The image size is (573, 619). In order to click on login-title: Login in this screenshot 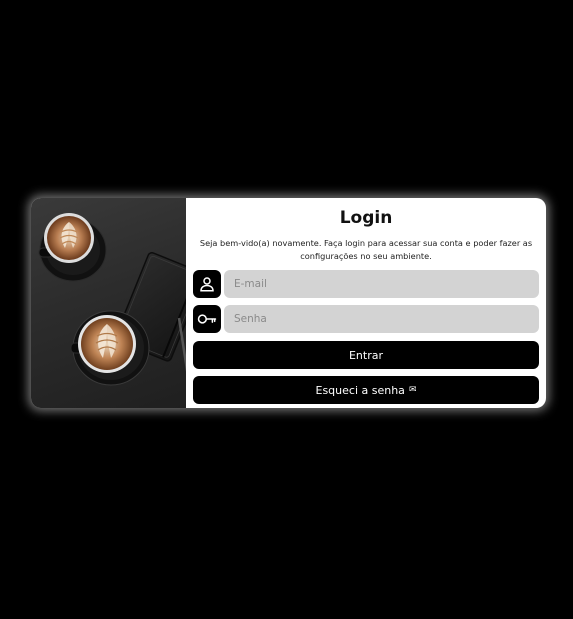, I will do `click(366, 218)`.